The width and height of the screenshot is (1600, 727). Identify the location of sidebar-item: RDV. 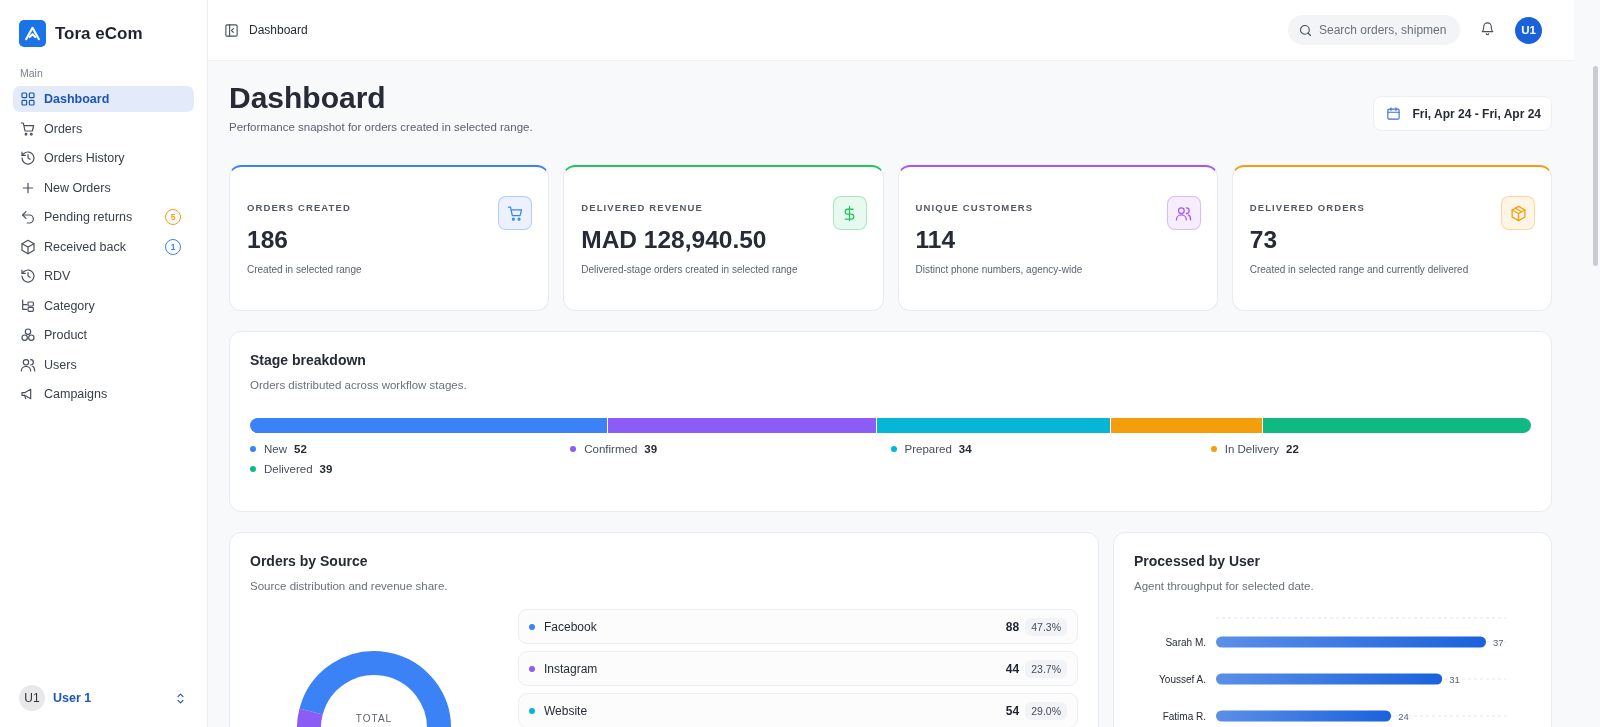
(103, 276).